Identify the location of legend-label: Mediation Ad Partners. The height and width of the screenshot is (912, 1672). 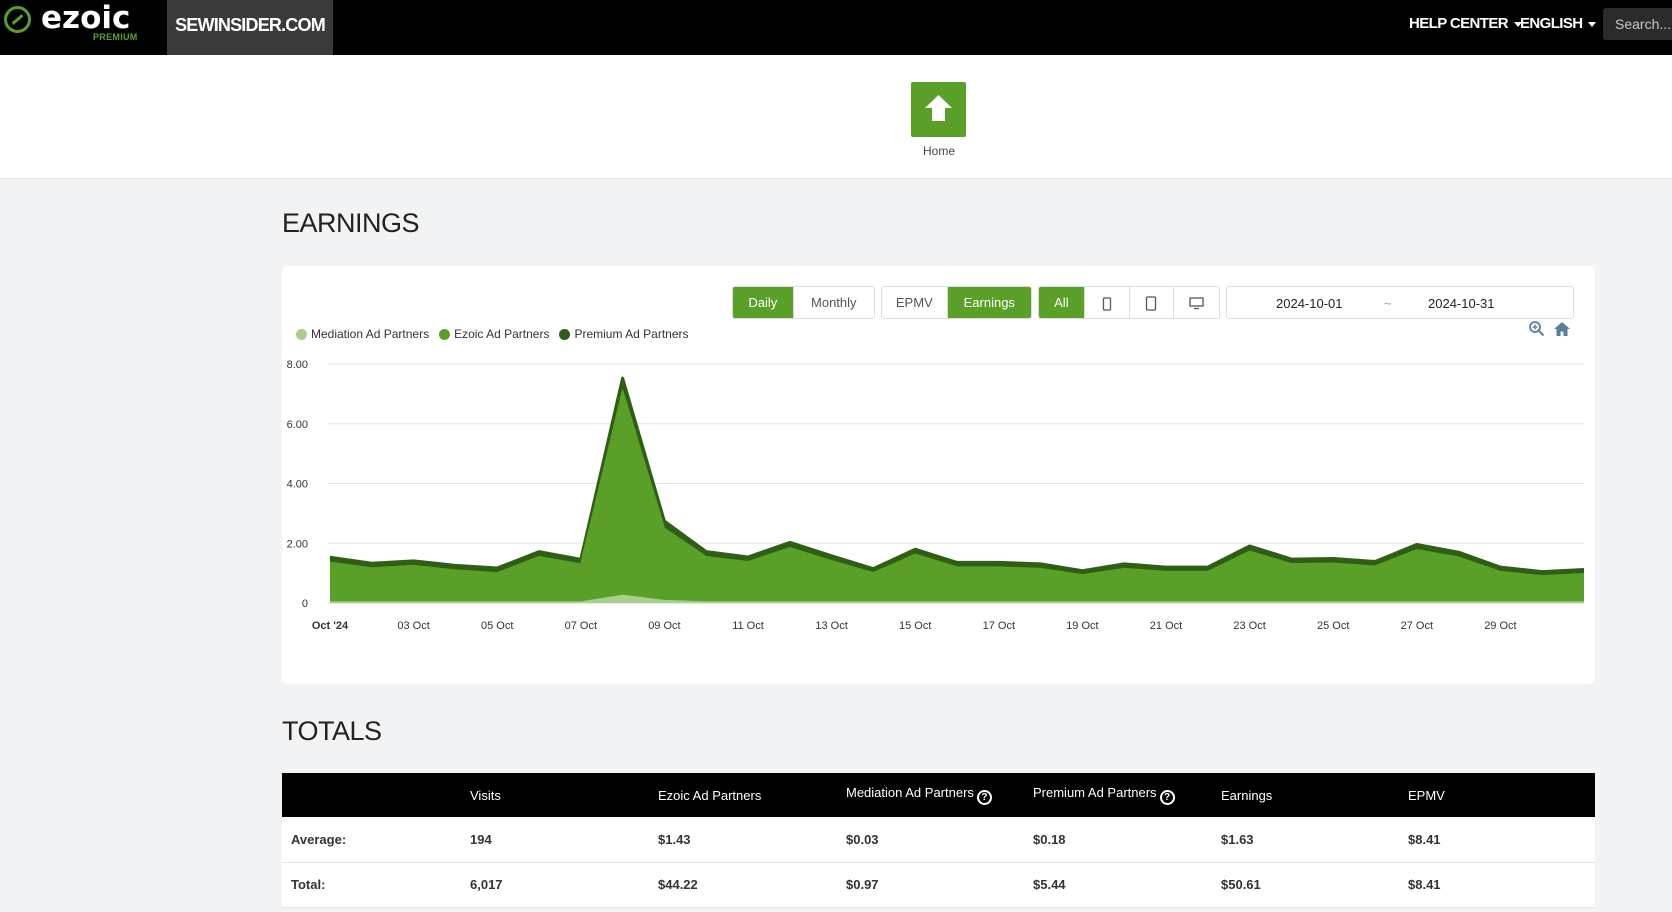
(370, 334).